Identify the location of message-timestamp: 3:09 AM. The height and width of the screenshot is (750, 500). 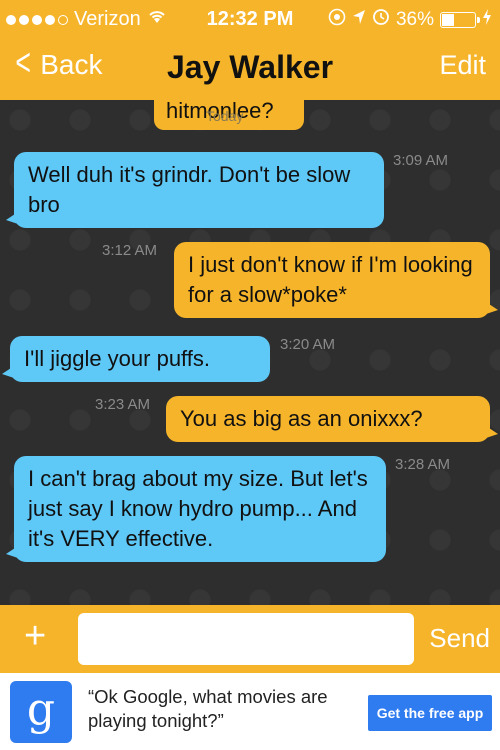
(421, 160).